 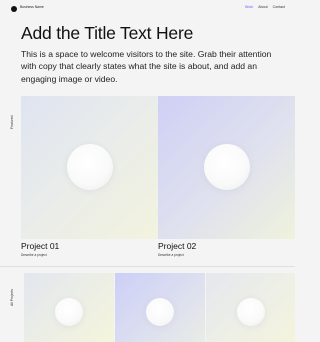 I want to click on main-nav: Work About Contact, so click(x=265, y=7).